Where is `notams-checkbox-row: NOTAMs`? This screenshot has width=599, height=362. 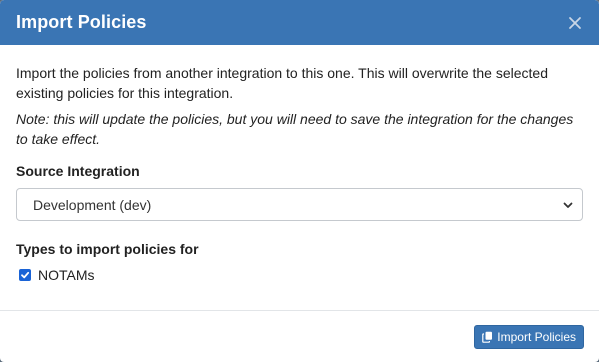 notams-checkbox-row: NOTAMs is located at coordinates (299, 275).